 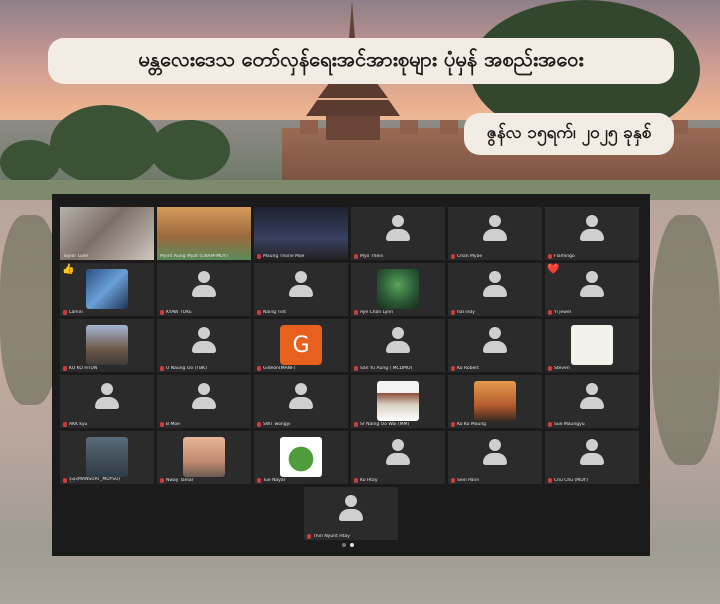 What do you see at coordinates (301, 401) in the screenshot?
I see `participant-tile: SWT wongyi` at bounding box center [301, 401].